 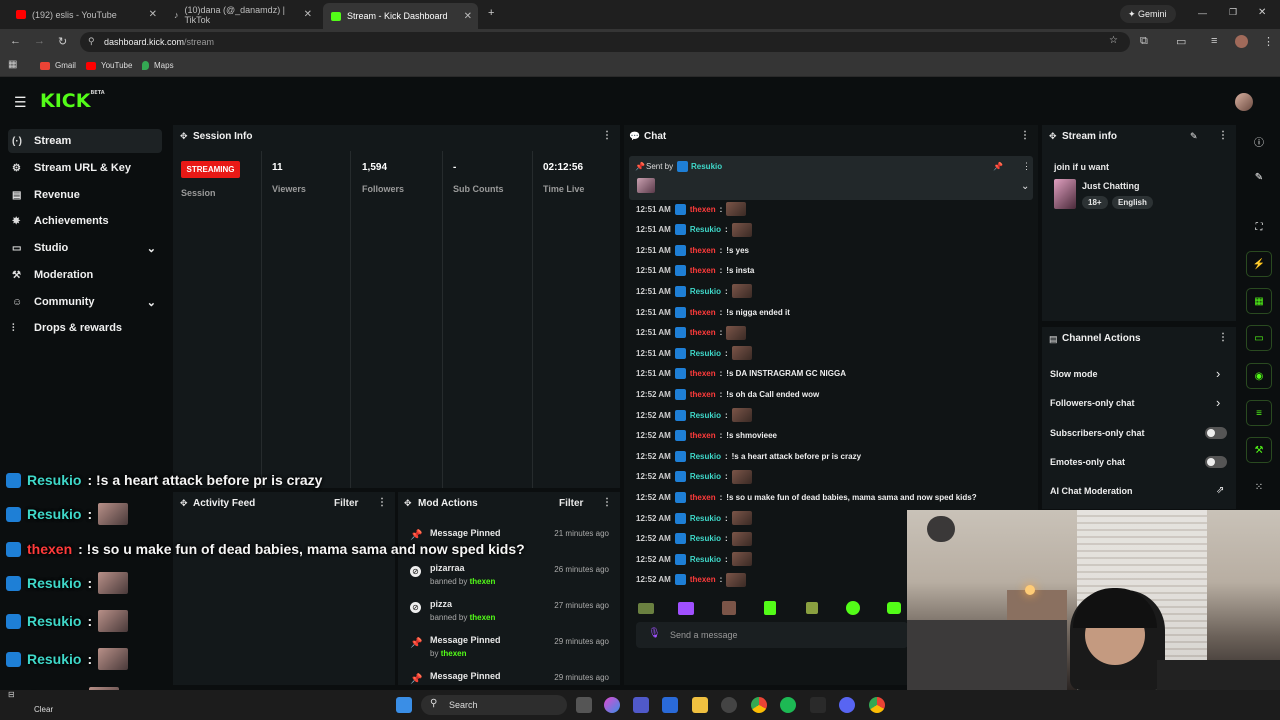 What do you see at coordinates (15, 41) in the screenshot?
I see `back-icon: ←` at bounding box center [15, 41].